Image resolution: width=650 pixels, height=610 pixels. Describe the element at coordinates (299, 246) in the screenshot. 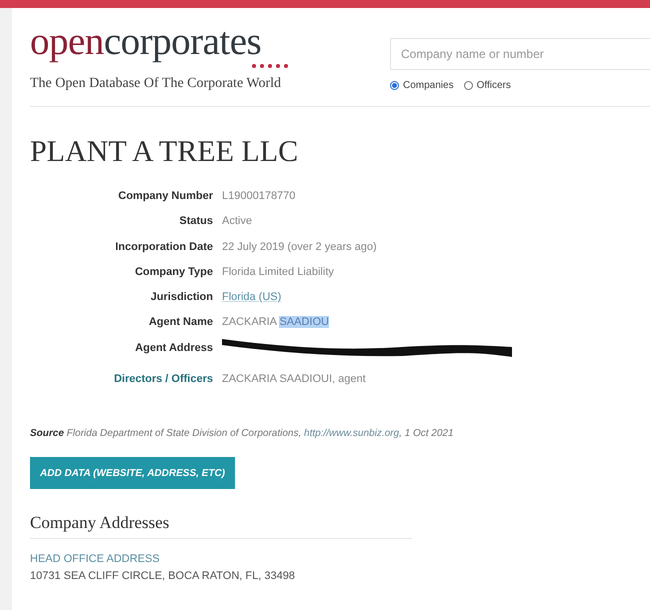

I see `field-value: 22 July 2019 (over 2 years ago)` at that location.